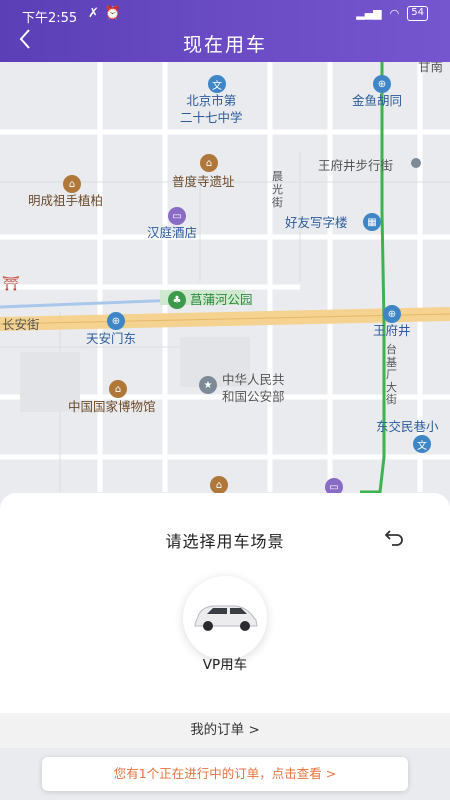  What do you see at coordinates (225, 31) in the screenshot?
I see `app-header: 下午2:55 ✗ ⏰ ▂▄▆ ◠ 54 现在用车` at bounding box center [225, 31].